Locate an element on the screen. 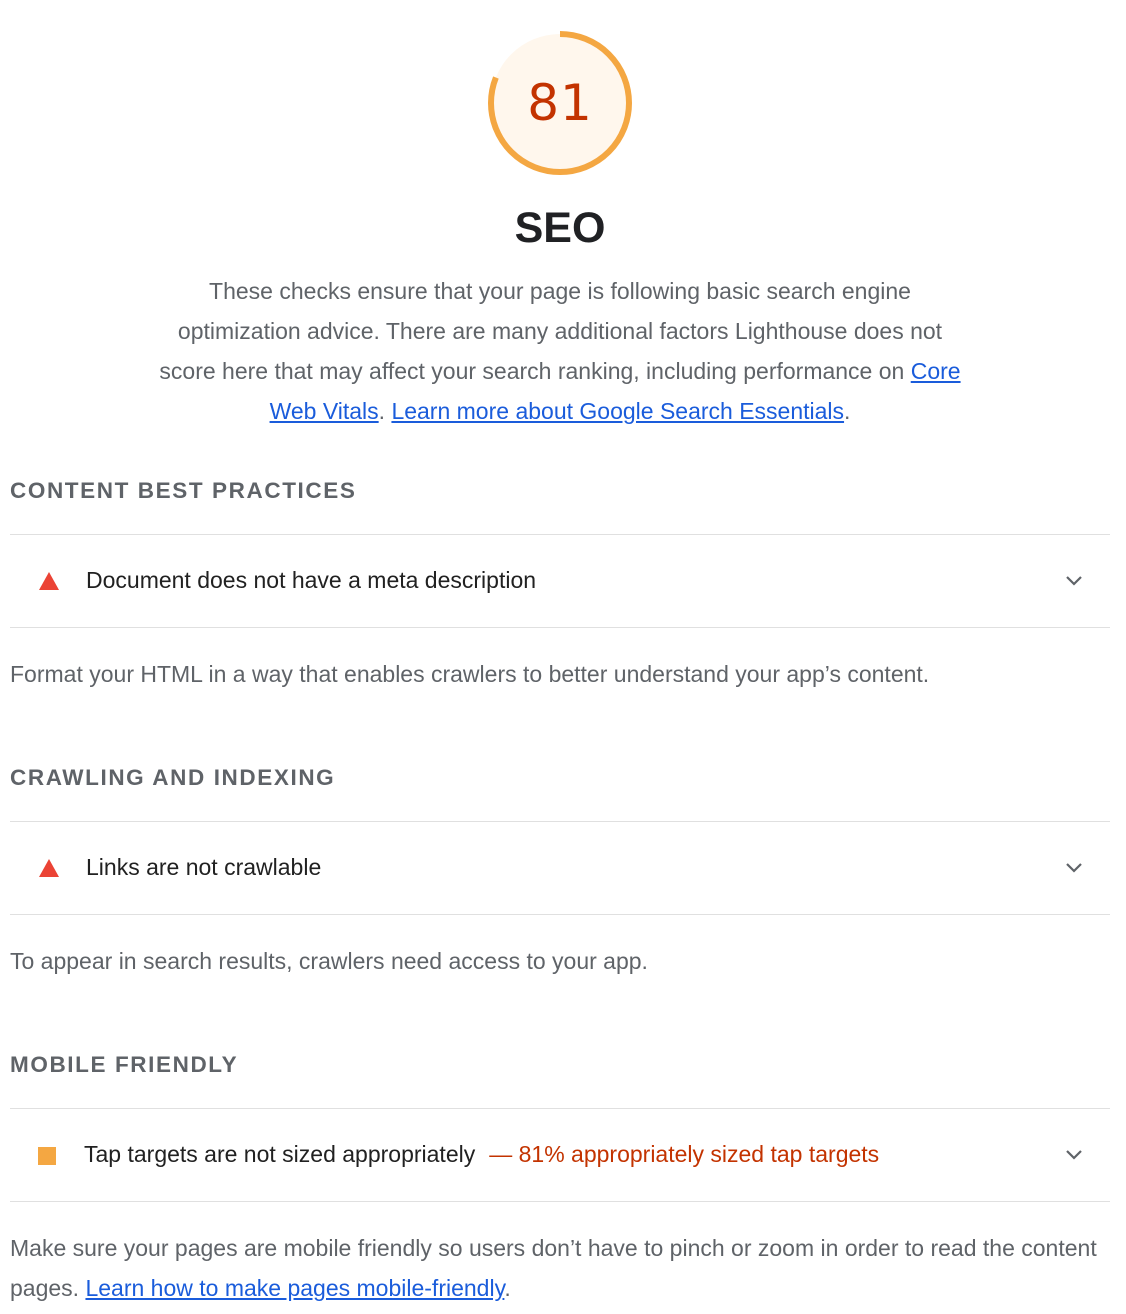 The image size is (1126, 1314). group-heading-content-best-practices: CONTENT BEST PRACTICES is located at coordinates (183, 490).